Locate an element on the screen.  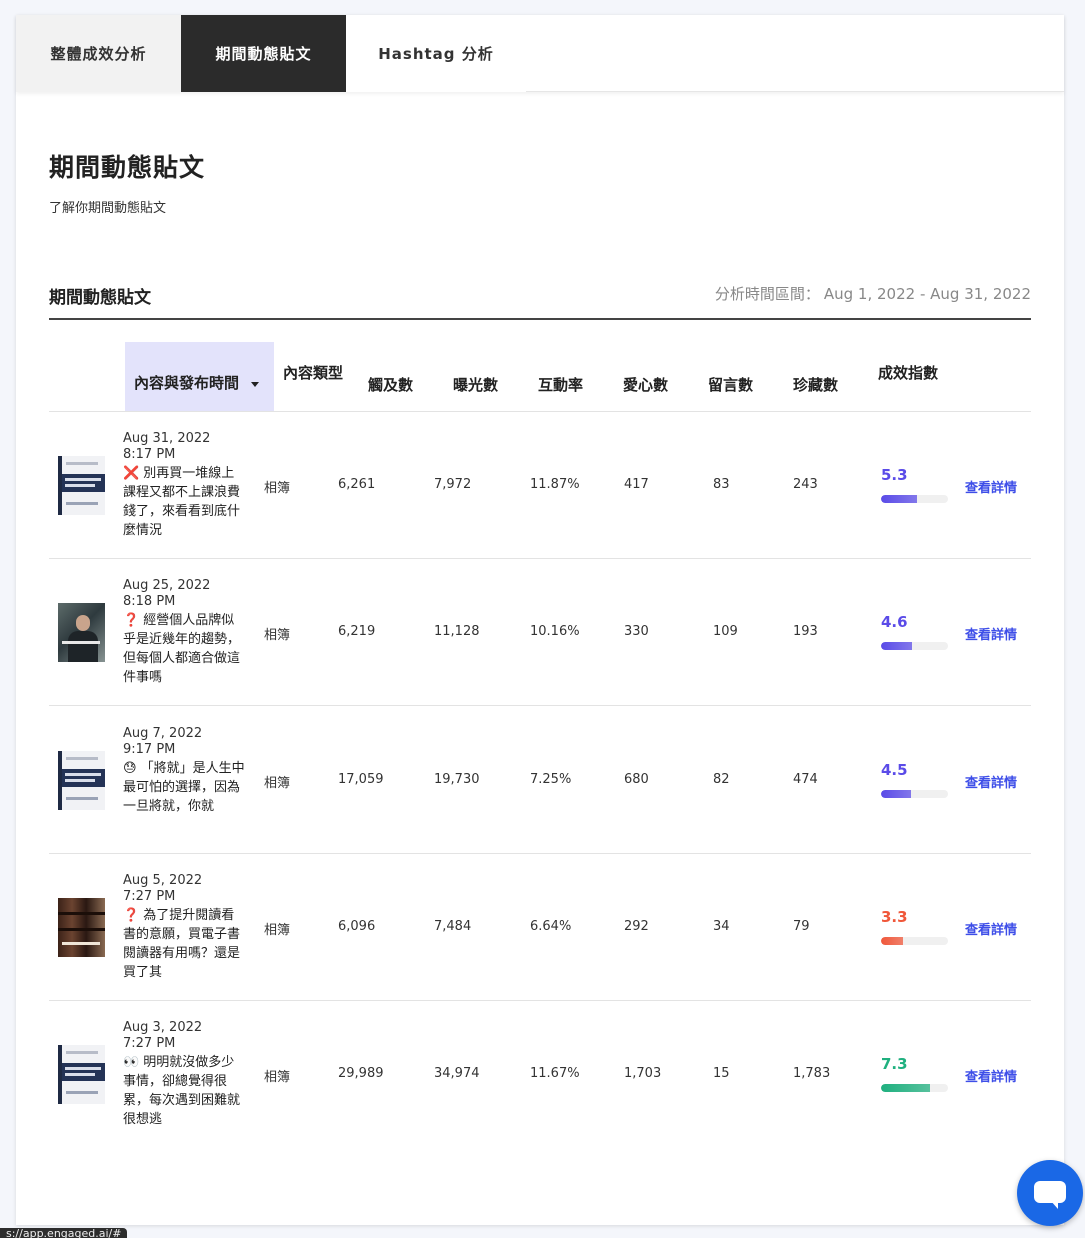
cell-type: 相簿 is located at coordinates (277, 488).